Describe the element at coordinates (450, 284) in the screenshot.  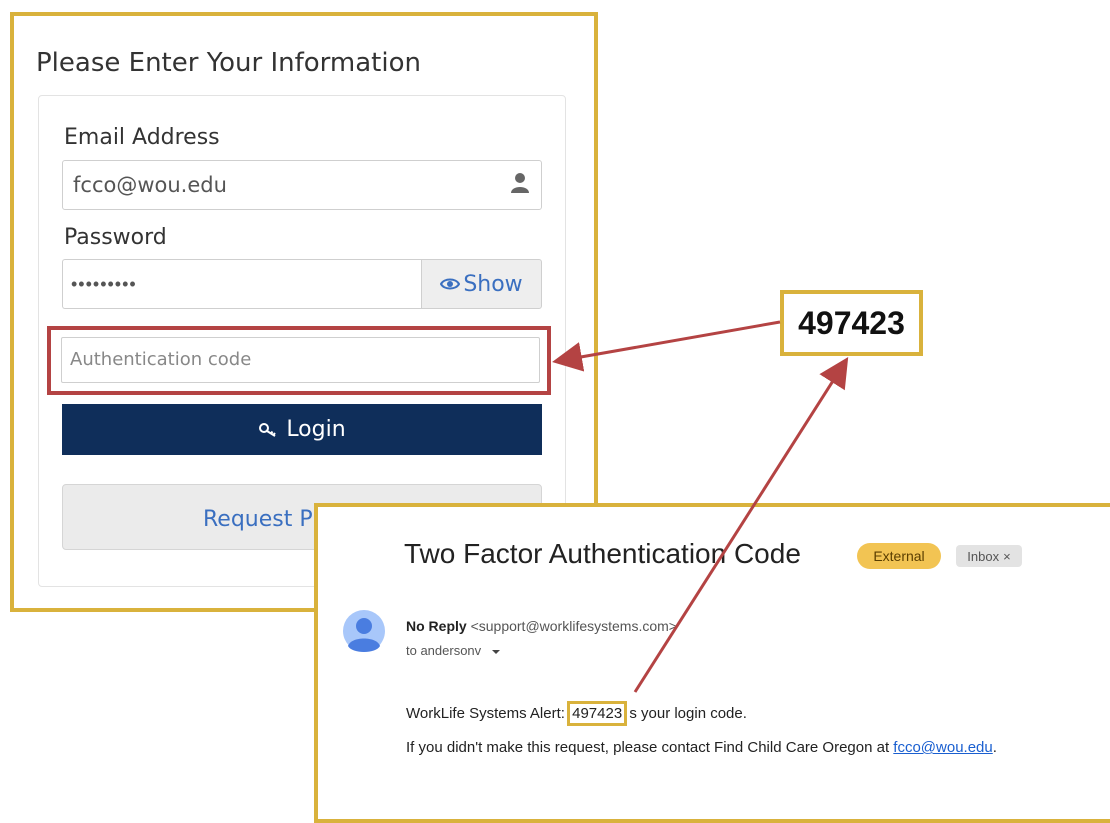
I see `eye-icon` at that location.